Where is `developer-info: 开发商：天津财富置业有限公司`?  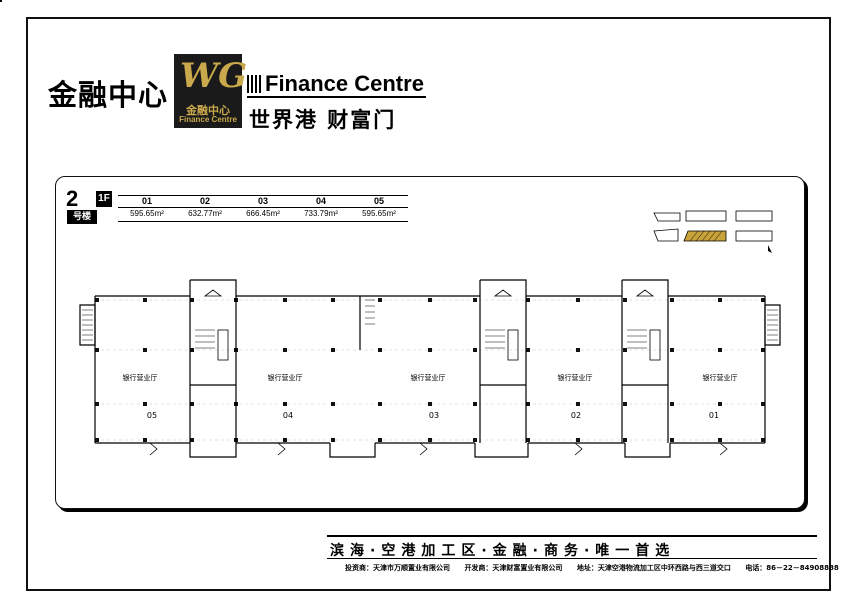 developer-info: 开发商：天津财富置业有限公司 is located at coordinates (513, 568).